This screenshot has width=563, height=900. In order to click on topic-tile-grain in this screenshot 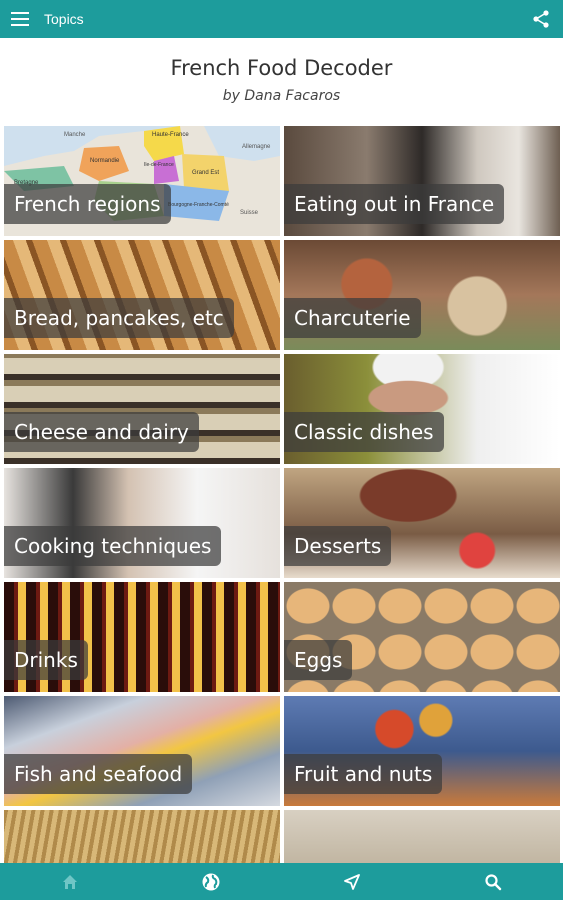, I will do `click(142, 836)`.